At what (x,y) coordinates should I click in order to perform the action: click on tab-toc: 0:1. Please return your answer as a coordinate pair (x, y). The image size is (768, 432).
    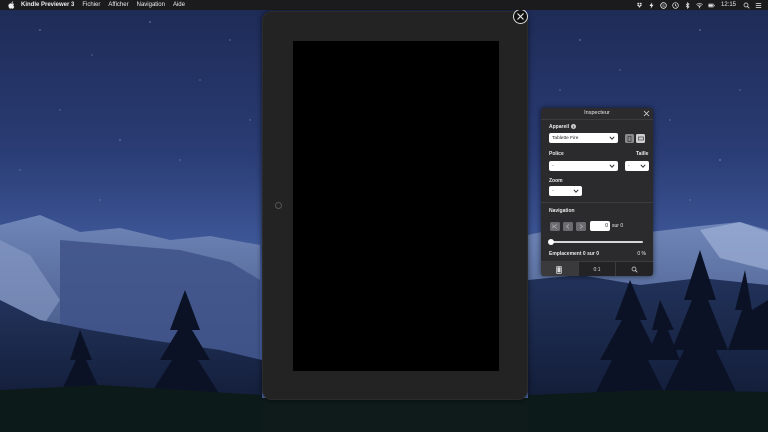
    Looking at the image, I should click on (598, 269).